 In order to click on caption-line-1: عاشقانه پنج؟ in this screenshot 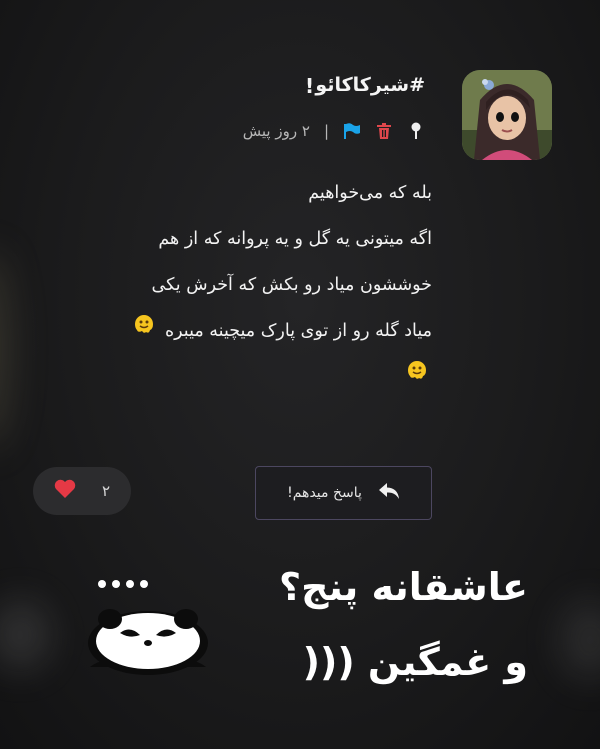, I will do `click(403, 587)`.